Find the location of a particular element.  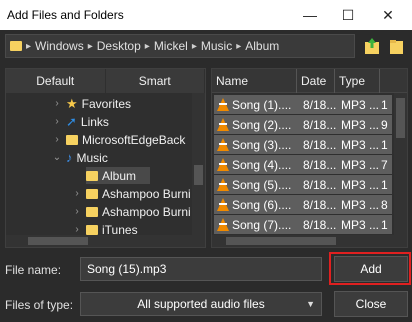

tree-item-microsoftedgeback: › MicrosoftEdgeBack is located at coordinates (118, 139).